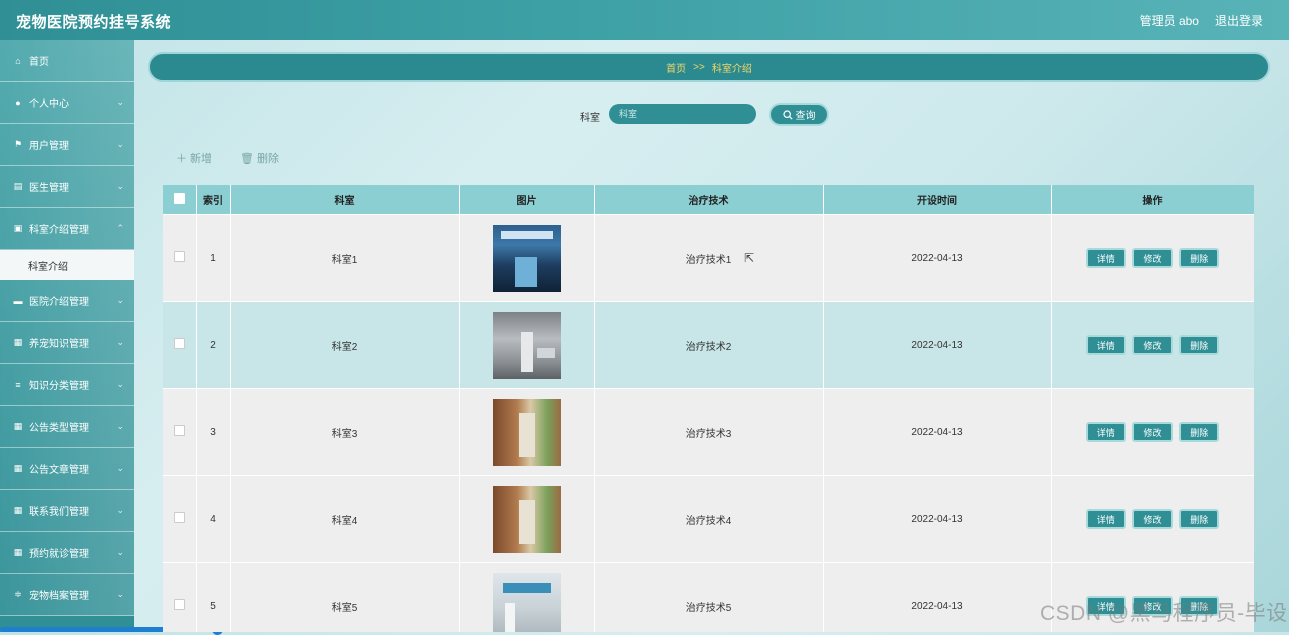  I want to click on list-icon: ≡, so click(18, 384).